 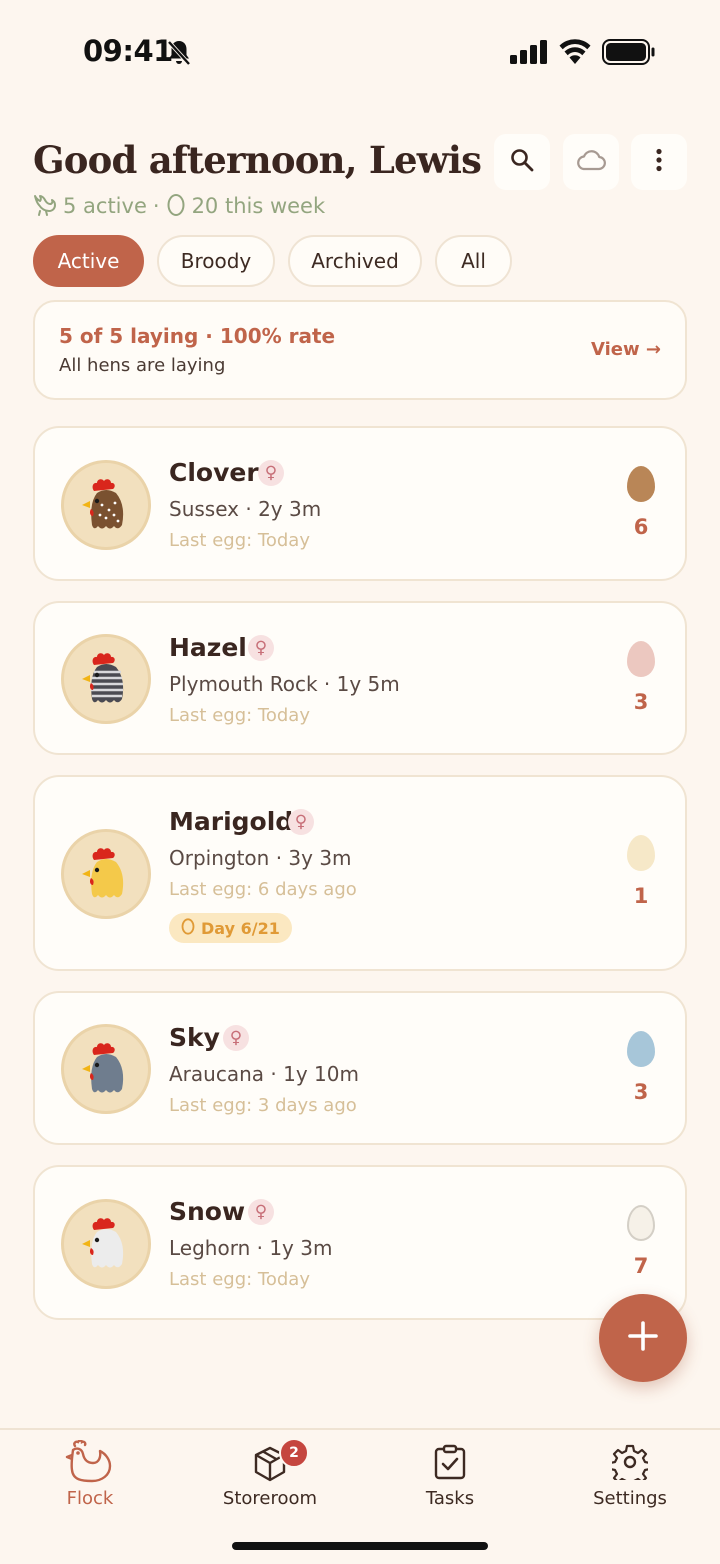 What do you see at coordinates (450, 1464) in the screenshot?
I see `clipboard-check-icon` at bounding box center [450, 1464].